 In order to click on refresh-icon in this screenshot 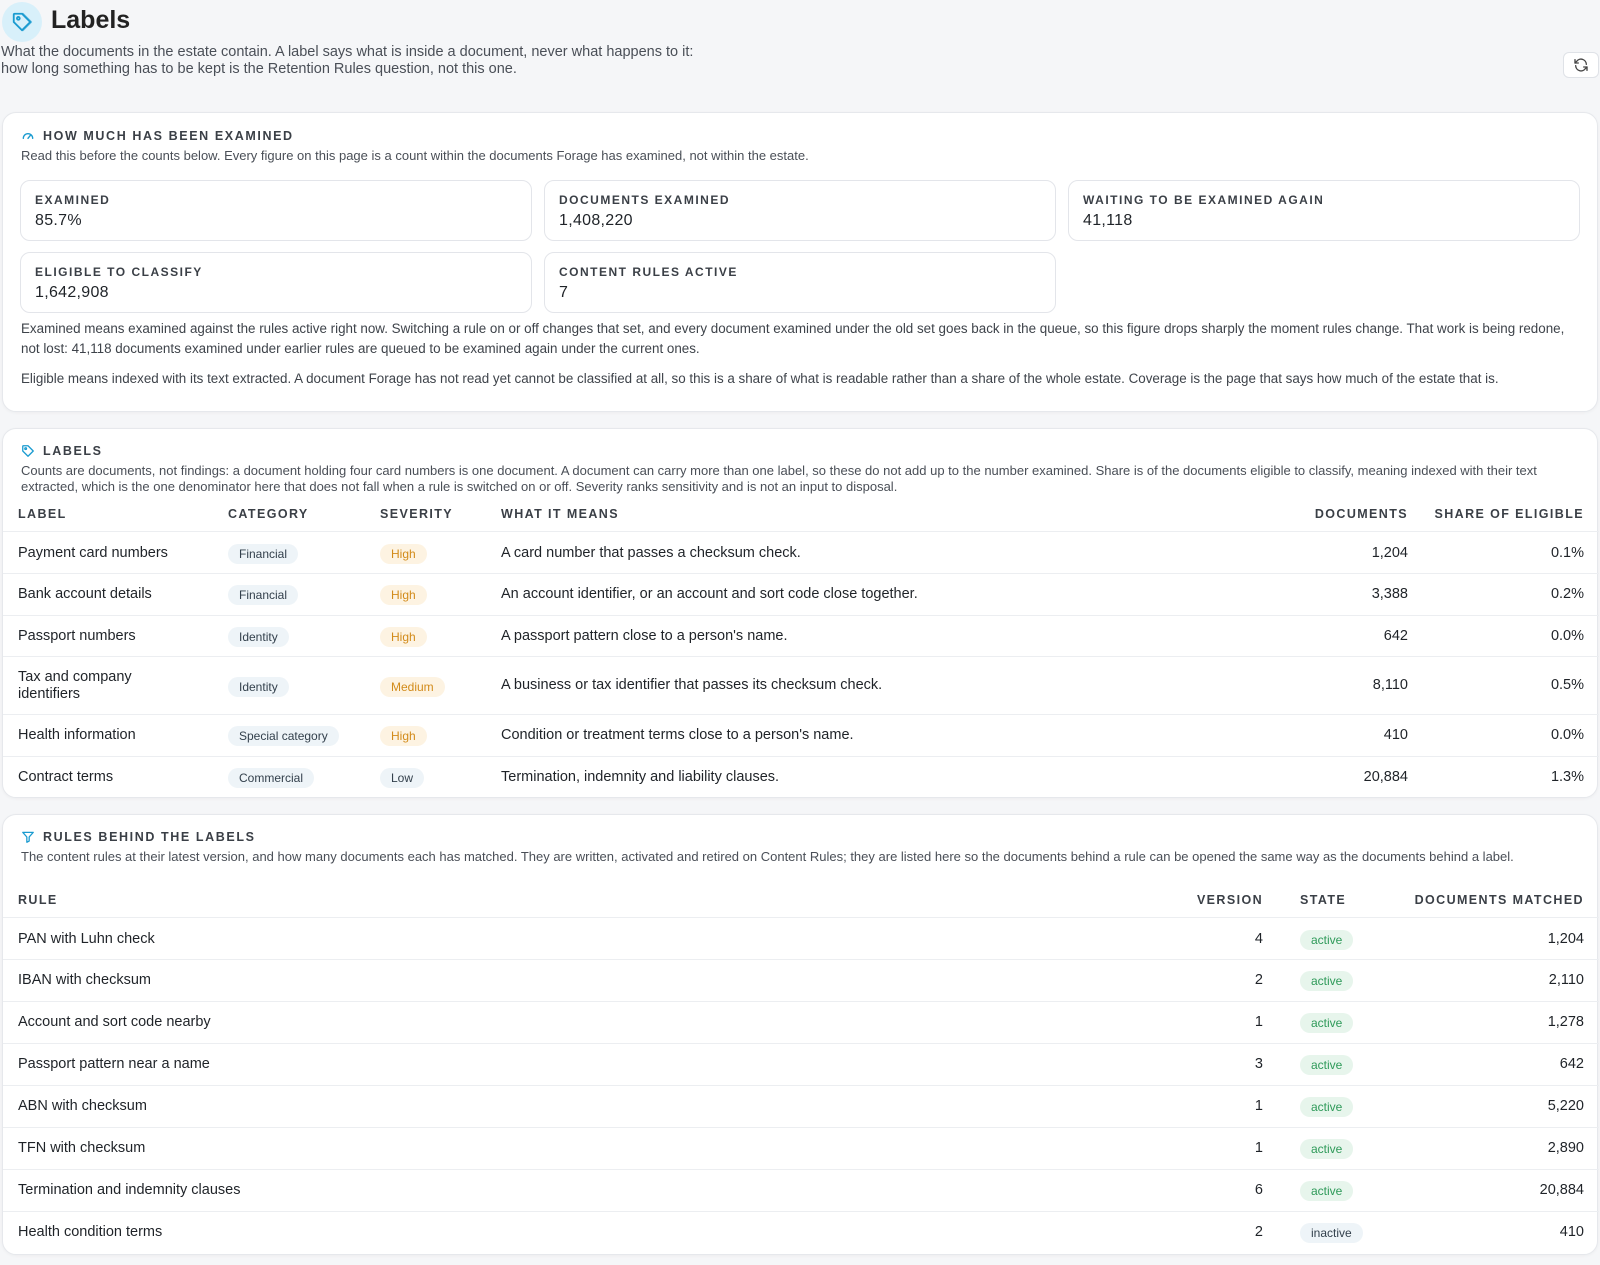, I will do `click(1581, 65)`.